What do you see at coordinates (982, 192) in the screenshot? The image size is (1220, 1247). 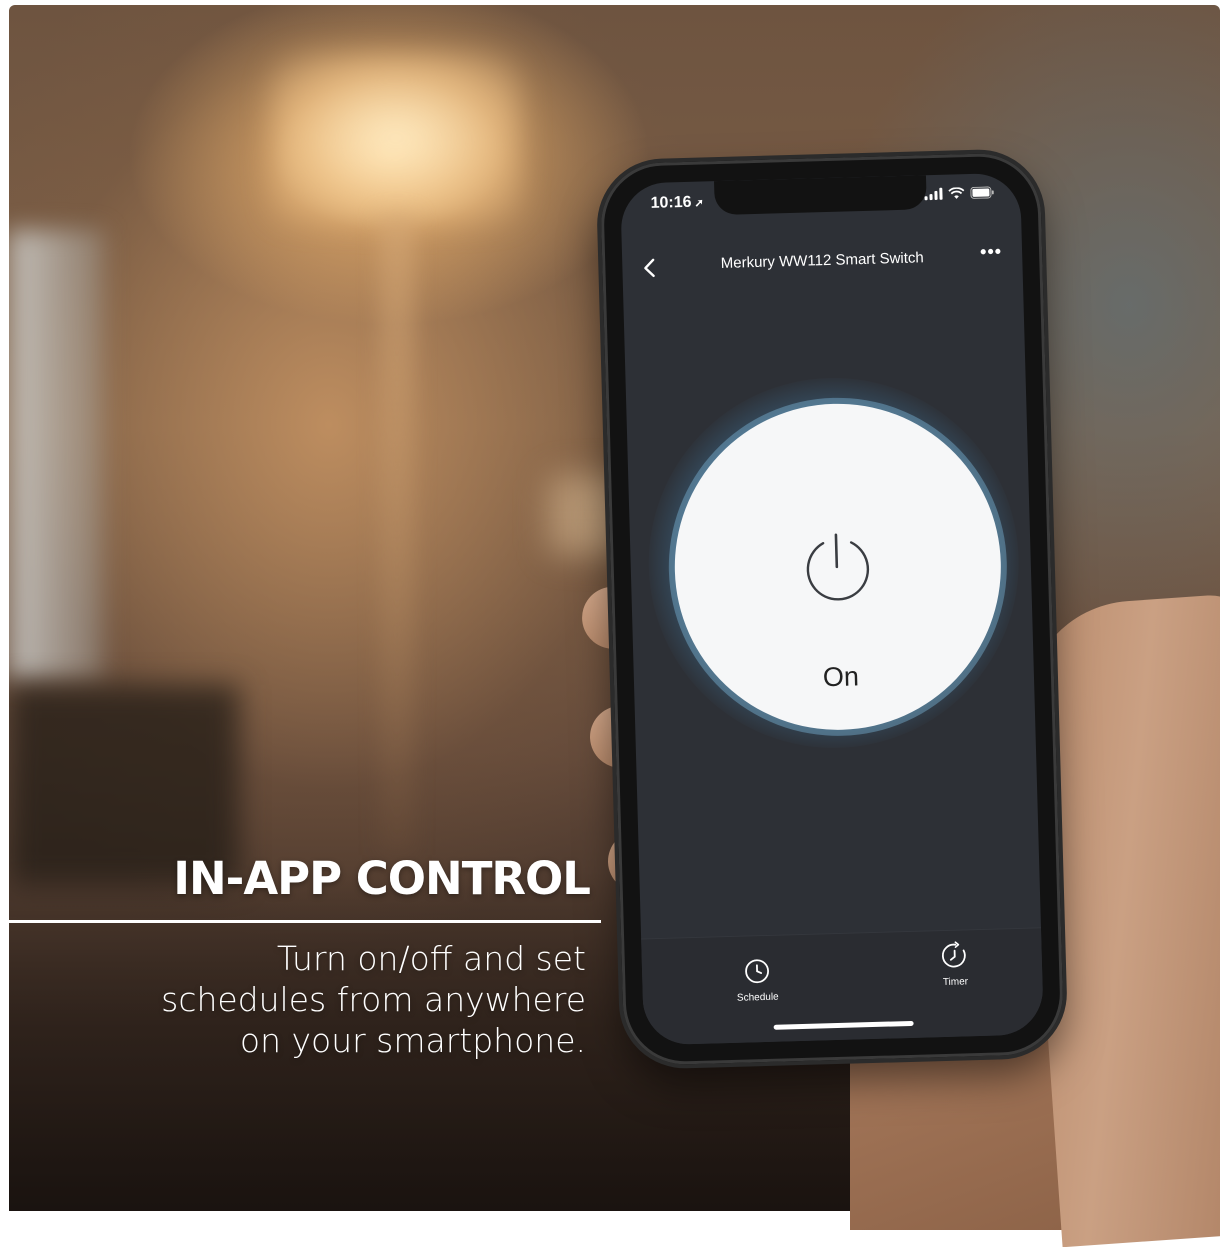 I see `battery-icon` at bounding box center [982, 192].